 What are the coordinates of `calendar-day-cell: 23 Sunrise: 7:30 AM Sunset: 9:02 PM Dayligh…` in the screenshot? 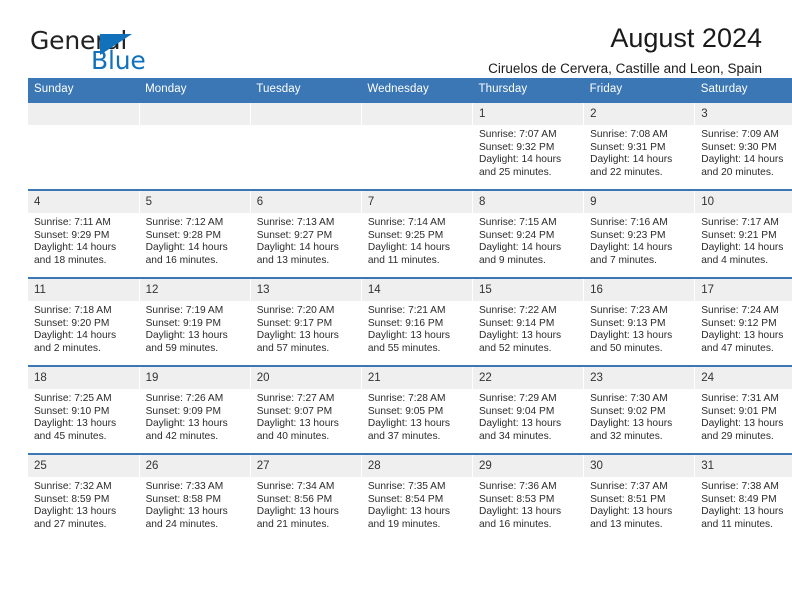 It's located at (639, 409).